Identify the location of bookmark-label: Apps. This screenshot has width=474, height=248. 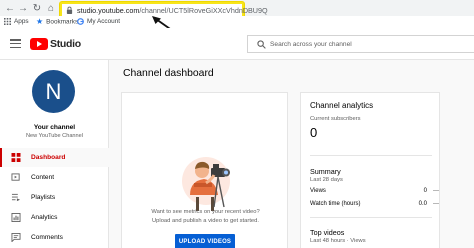
(21, 21).